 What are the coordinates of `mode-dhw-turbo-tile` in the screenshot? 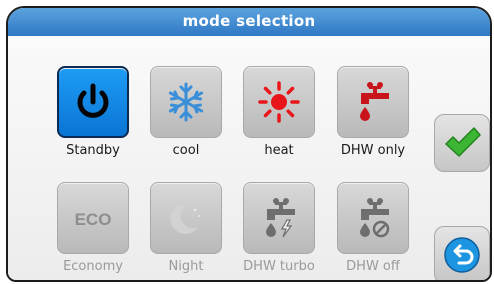 It's located at (279, 218).